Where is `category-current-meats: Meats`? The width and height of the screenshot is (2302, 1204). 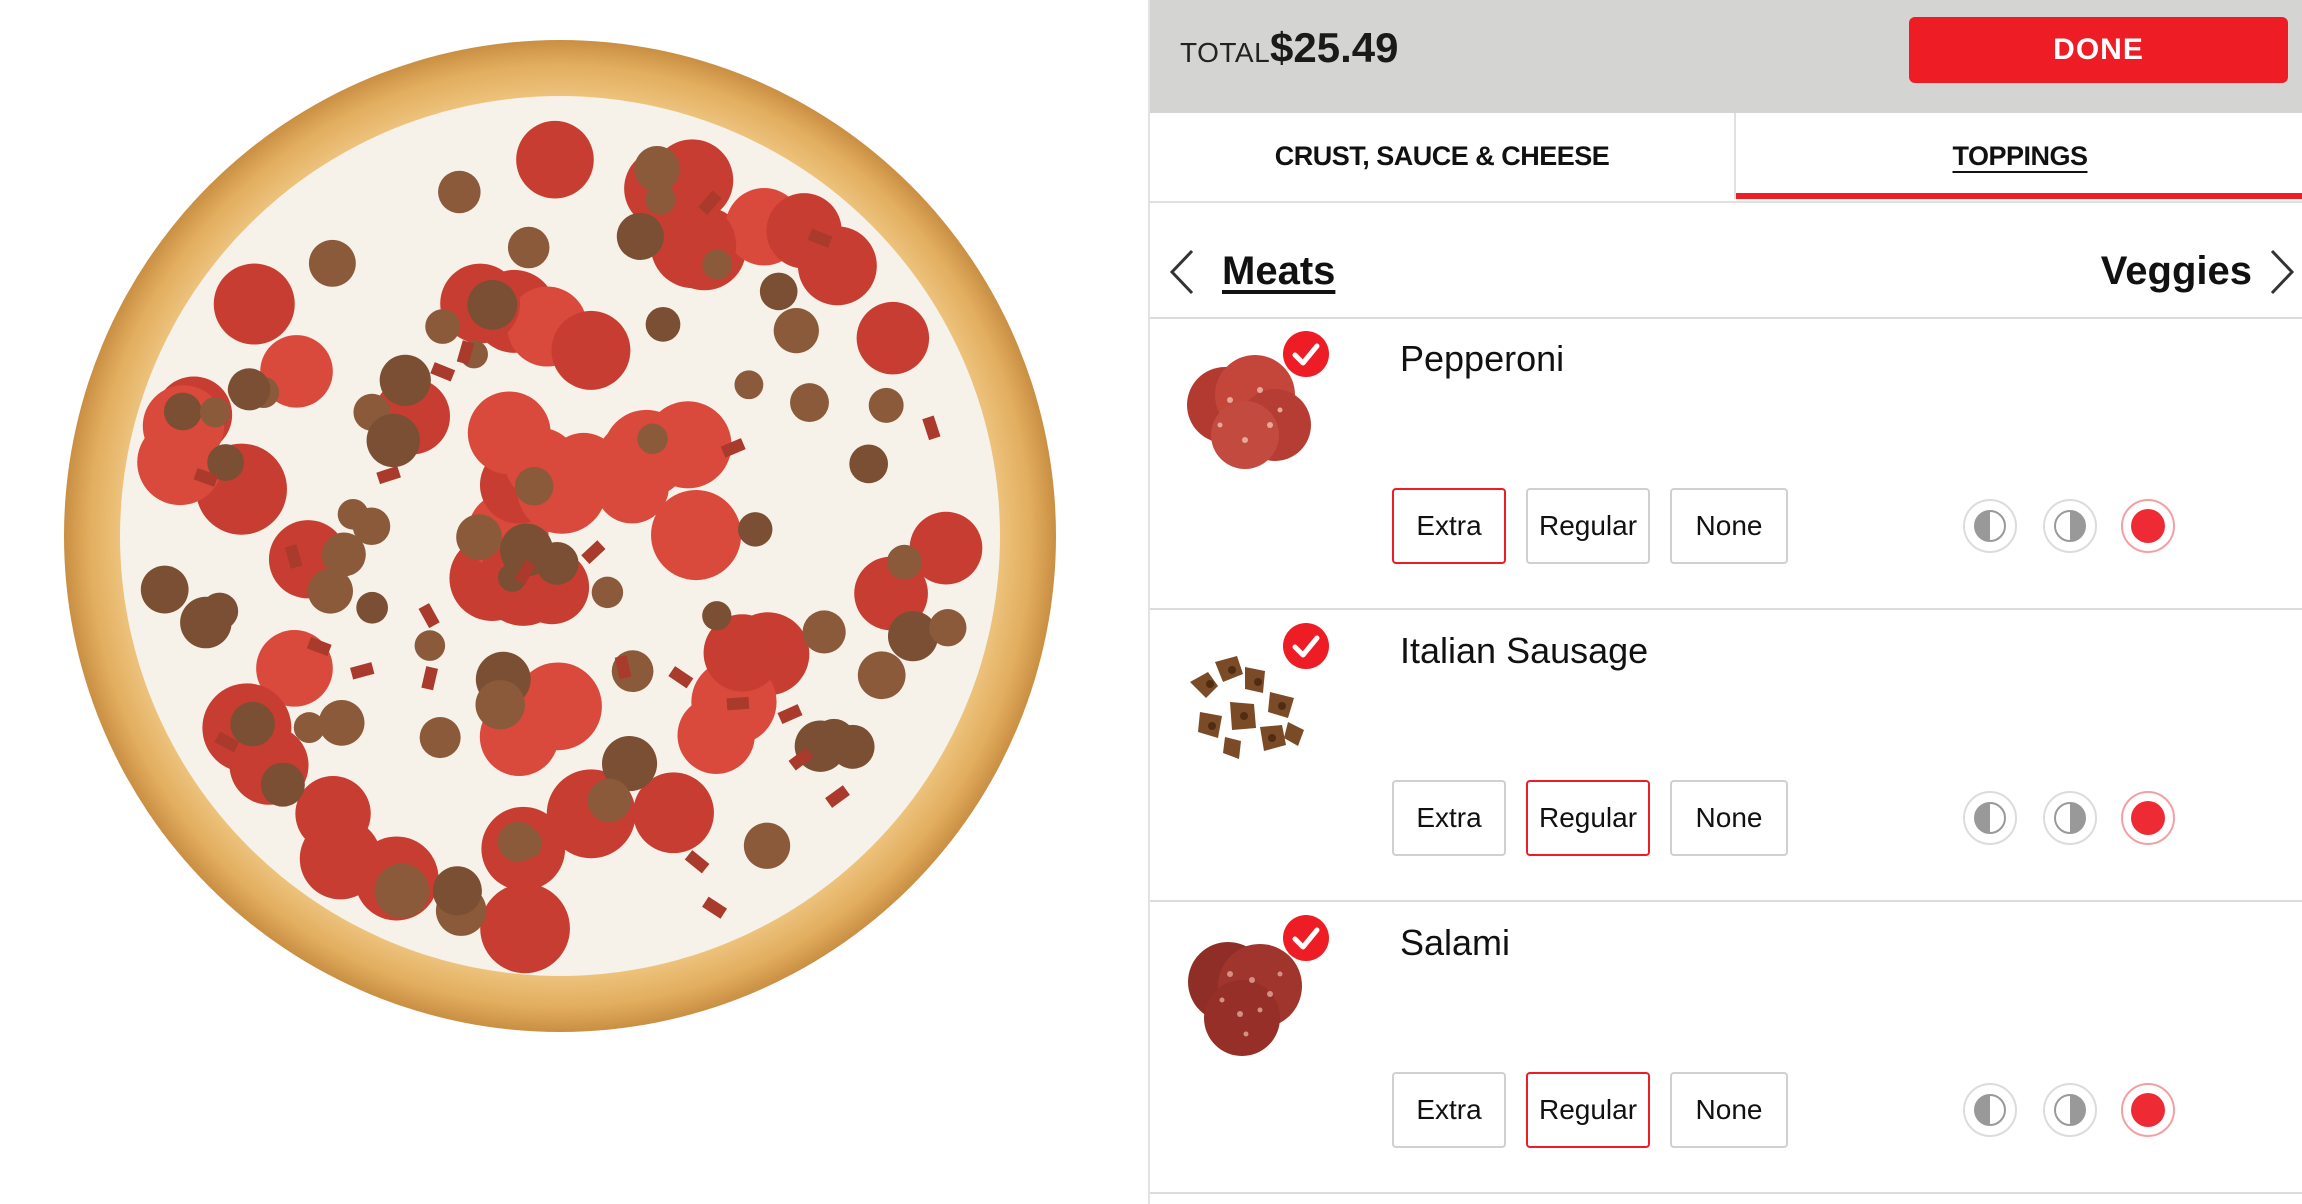 category-current-meats: Meats is located at coordinates (1278, 271).